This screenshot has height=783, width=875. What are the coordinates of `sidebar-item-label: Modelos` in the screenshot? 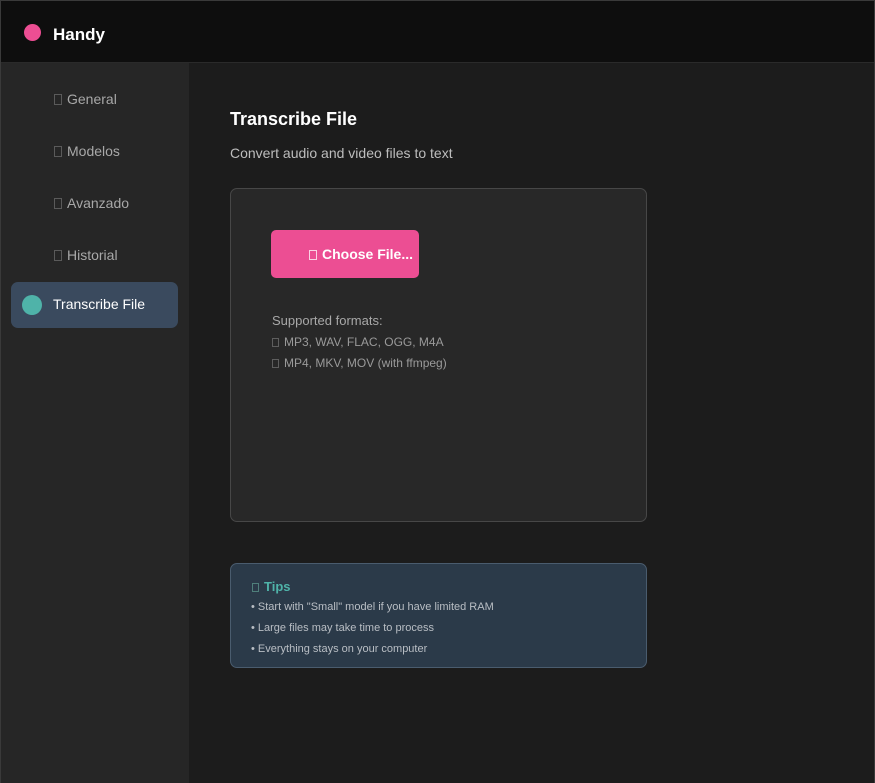 It's located at (93, 151).